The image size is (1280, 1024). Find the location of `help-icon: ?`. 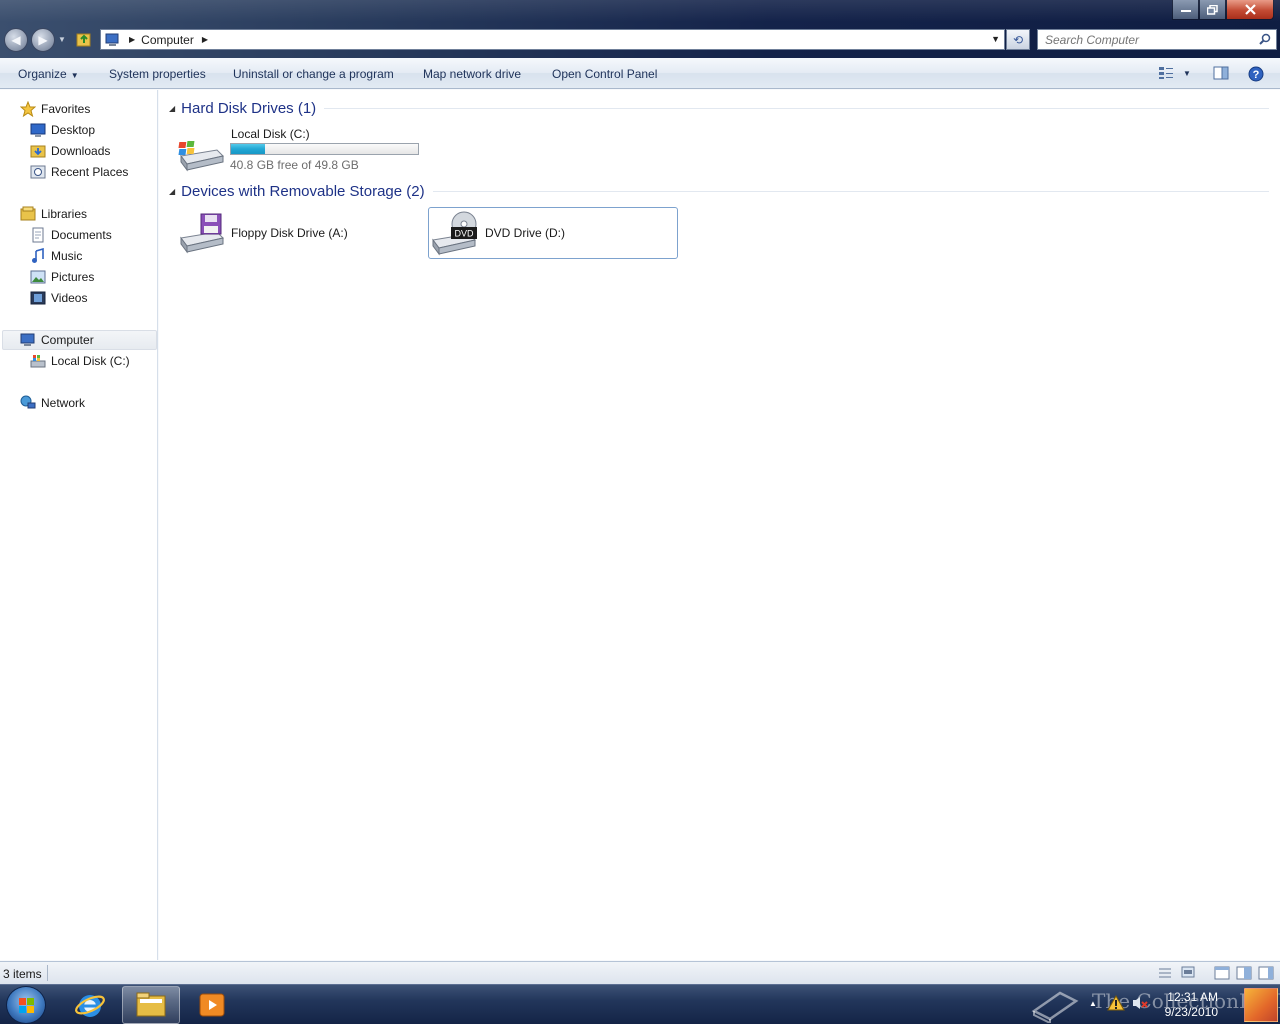

help-icon: ? is located at coordinates (1256, 74).